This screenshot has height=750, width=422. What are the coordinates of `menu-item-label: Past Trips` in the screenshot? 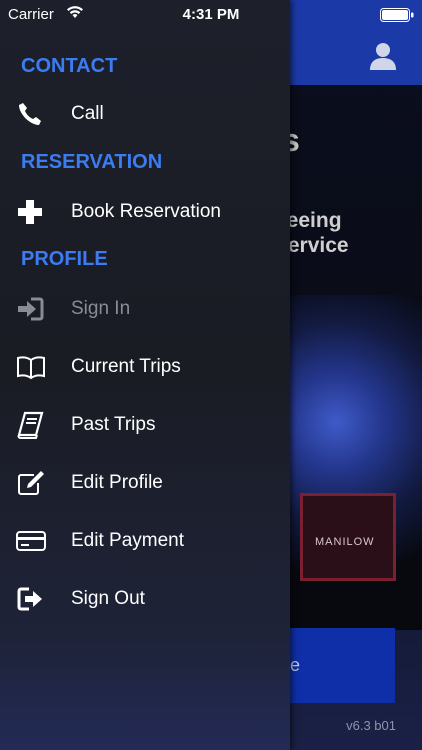 It's located at (113, 424).